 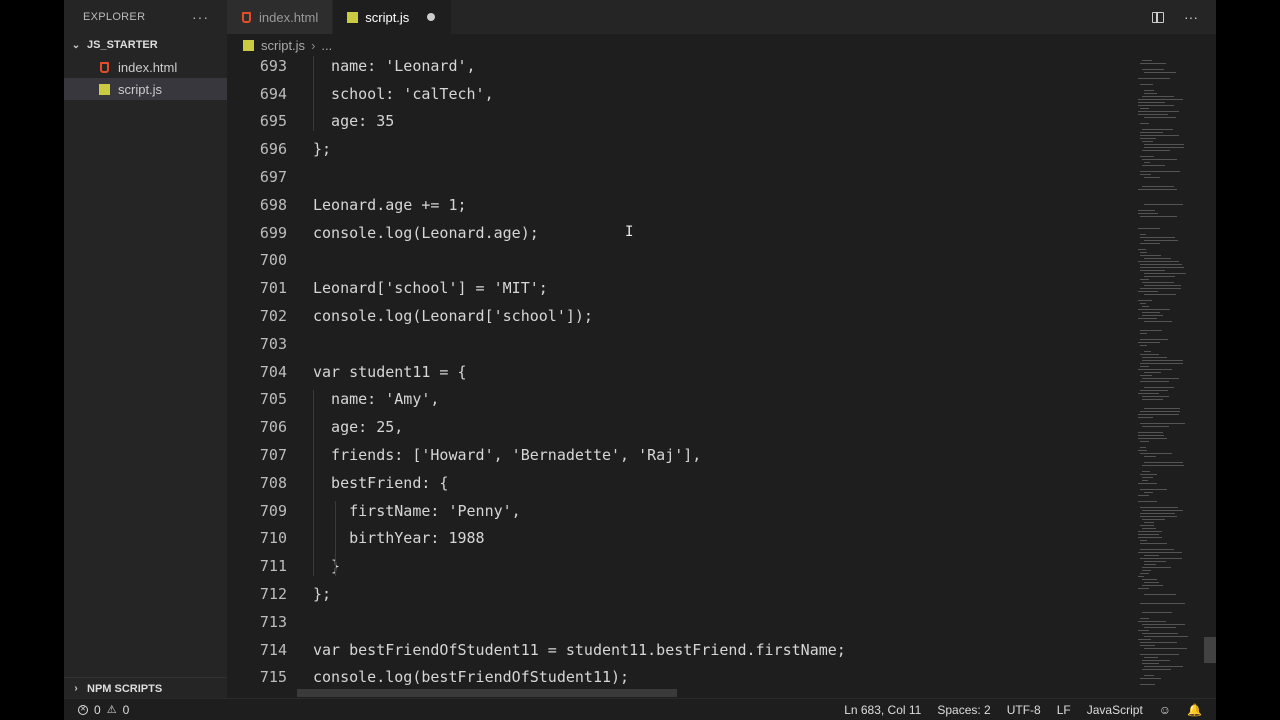 I want to click on chevron-down-icon: ⌄, so click(x=76, y=45).